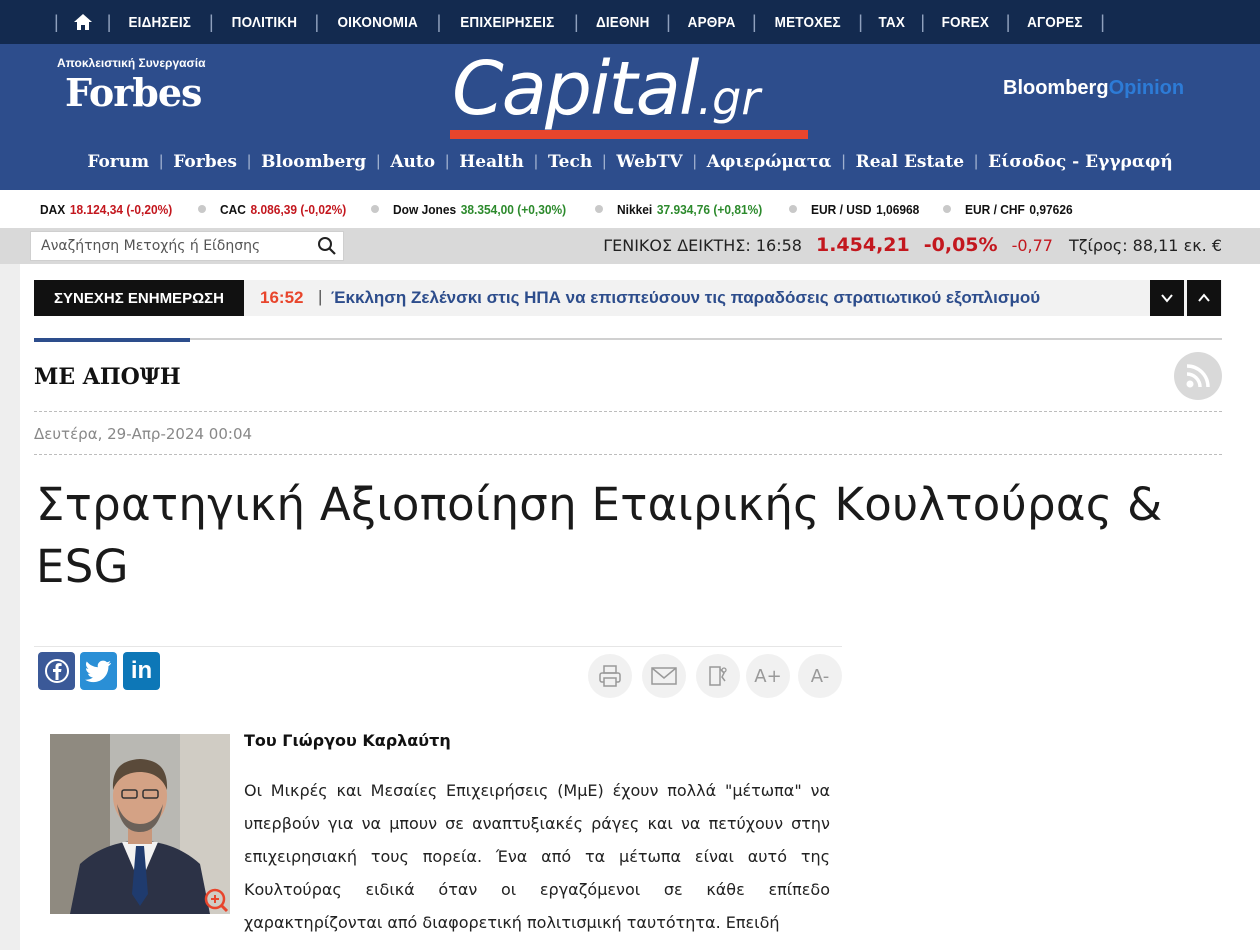 The image size is (1260, 950). Describe the element at coordinates (327, 246) in the screenshot. I see `search-icon` at that location.